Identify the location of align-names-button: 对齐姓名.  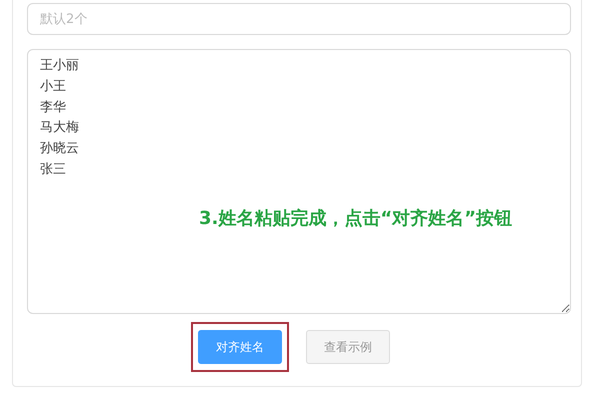
(240, 347).